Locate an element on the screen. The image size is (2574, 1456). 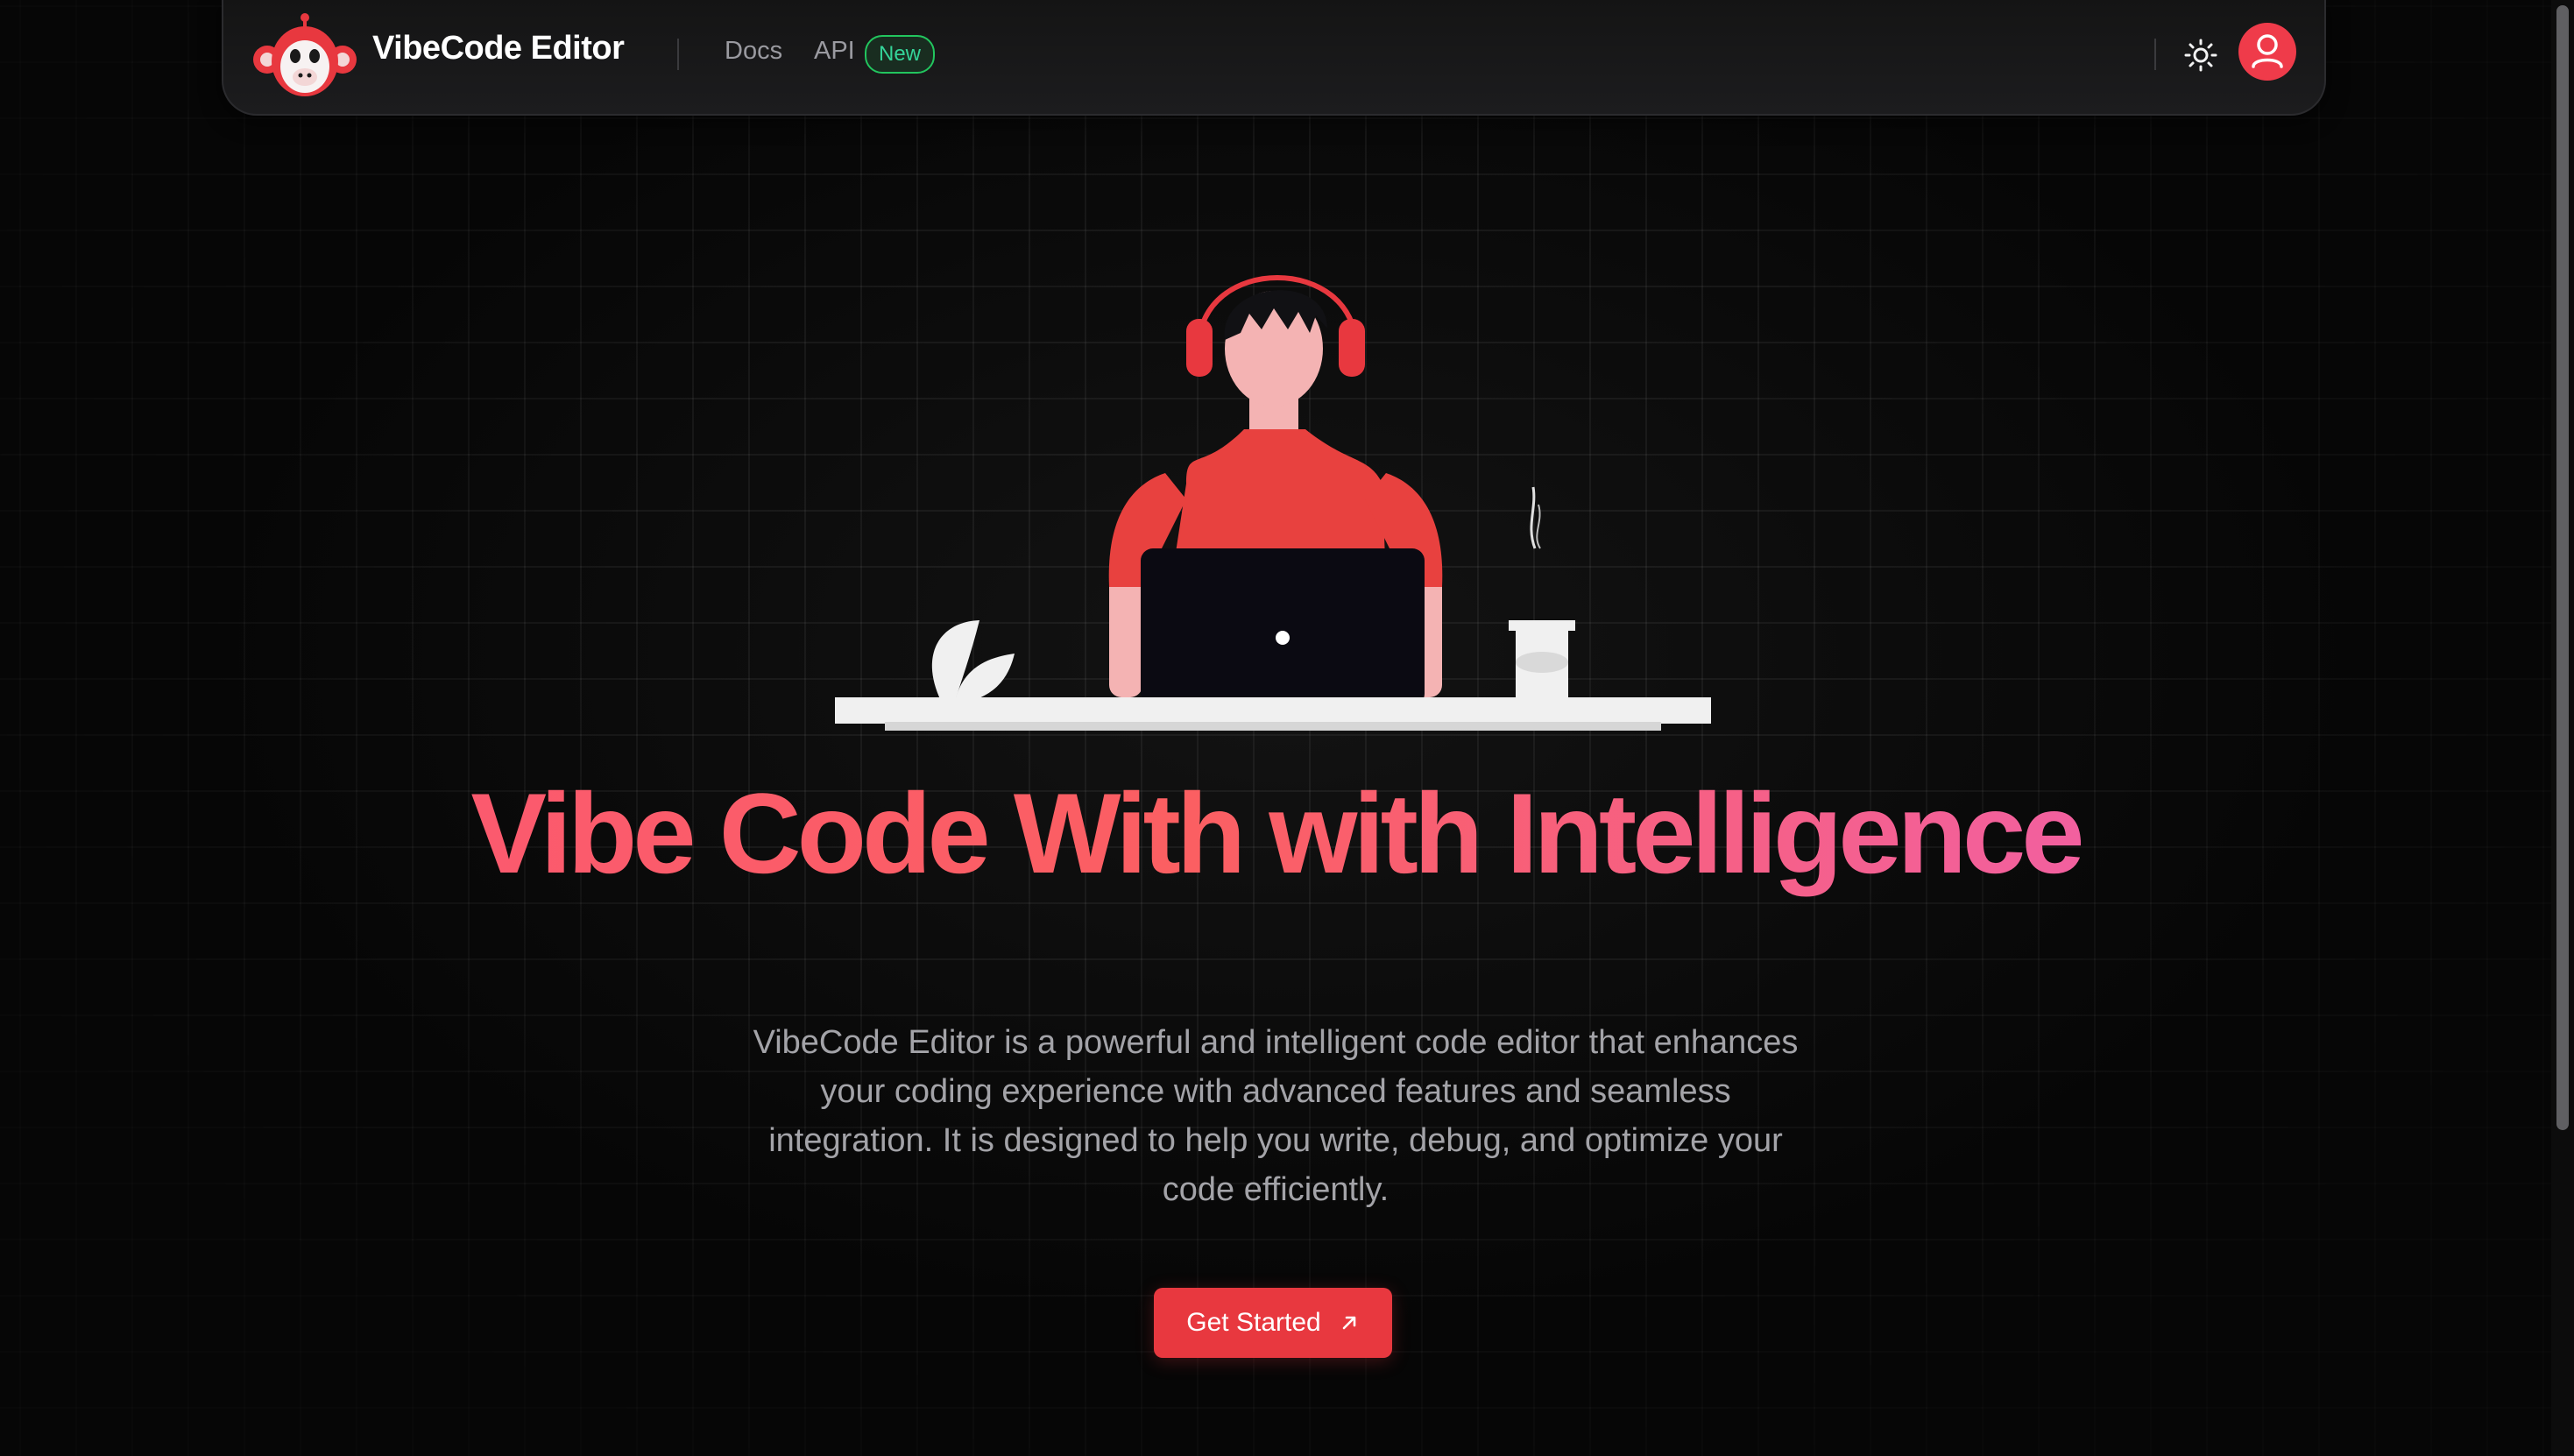
sun-icon is located at coordinates (2200, 55).